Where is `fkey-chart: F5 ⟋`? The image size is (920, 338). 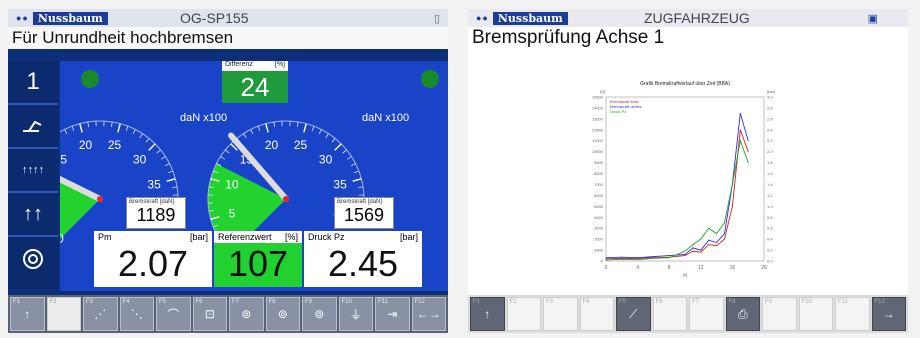 fkey-chart: F5 ⟋ is located at coordinates (633, 314).